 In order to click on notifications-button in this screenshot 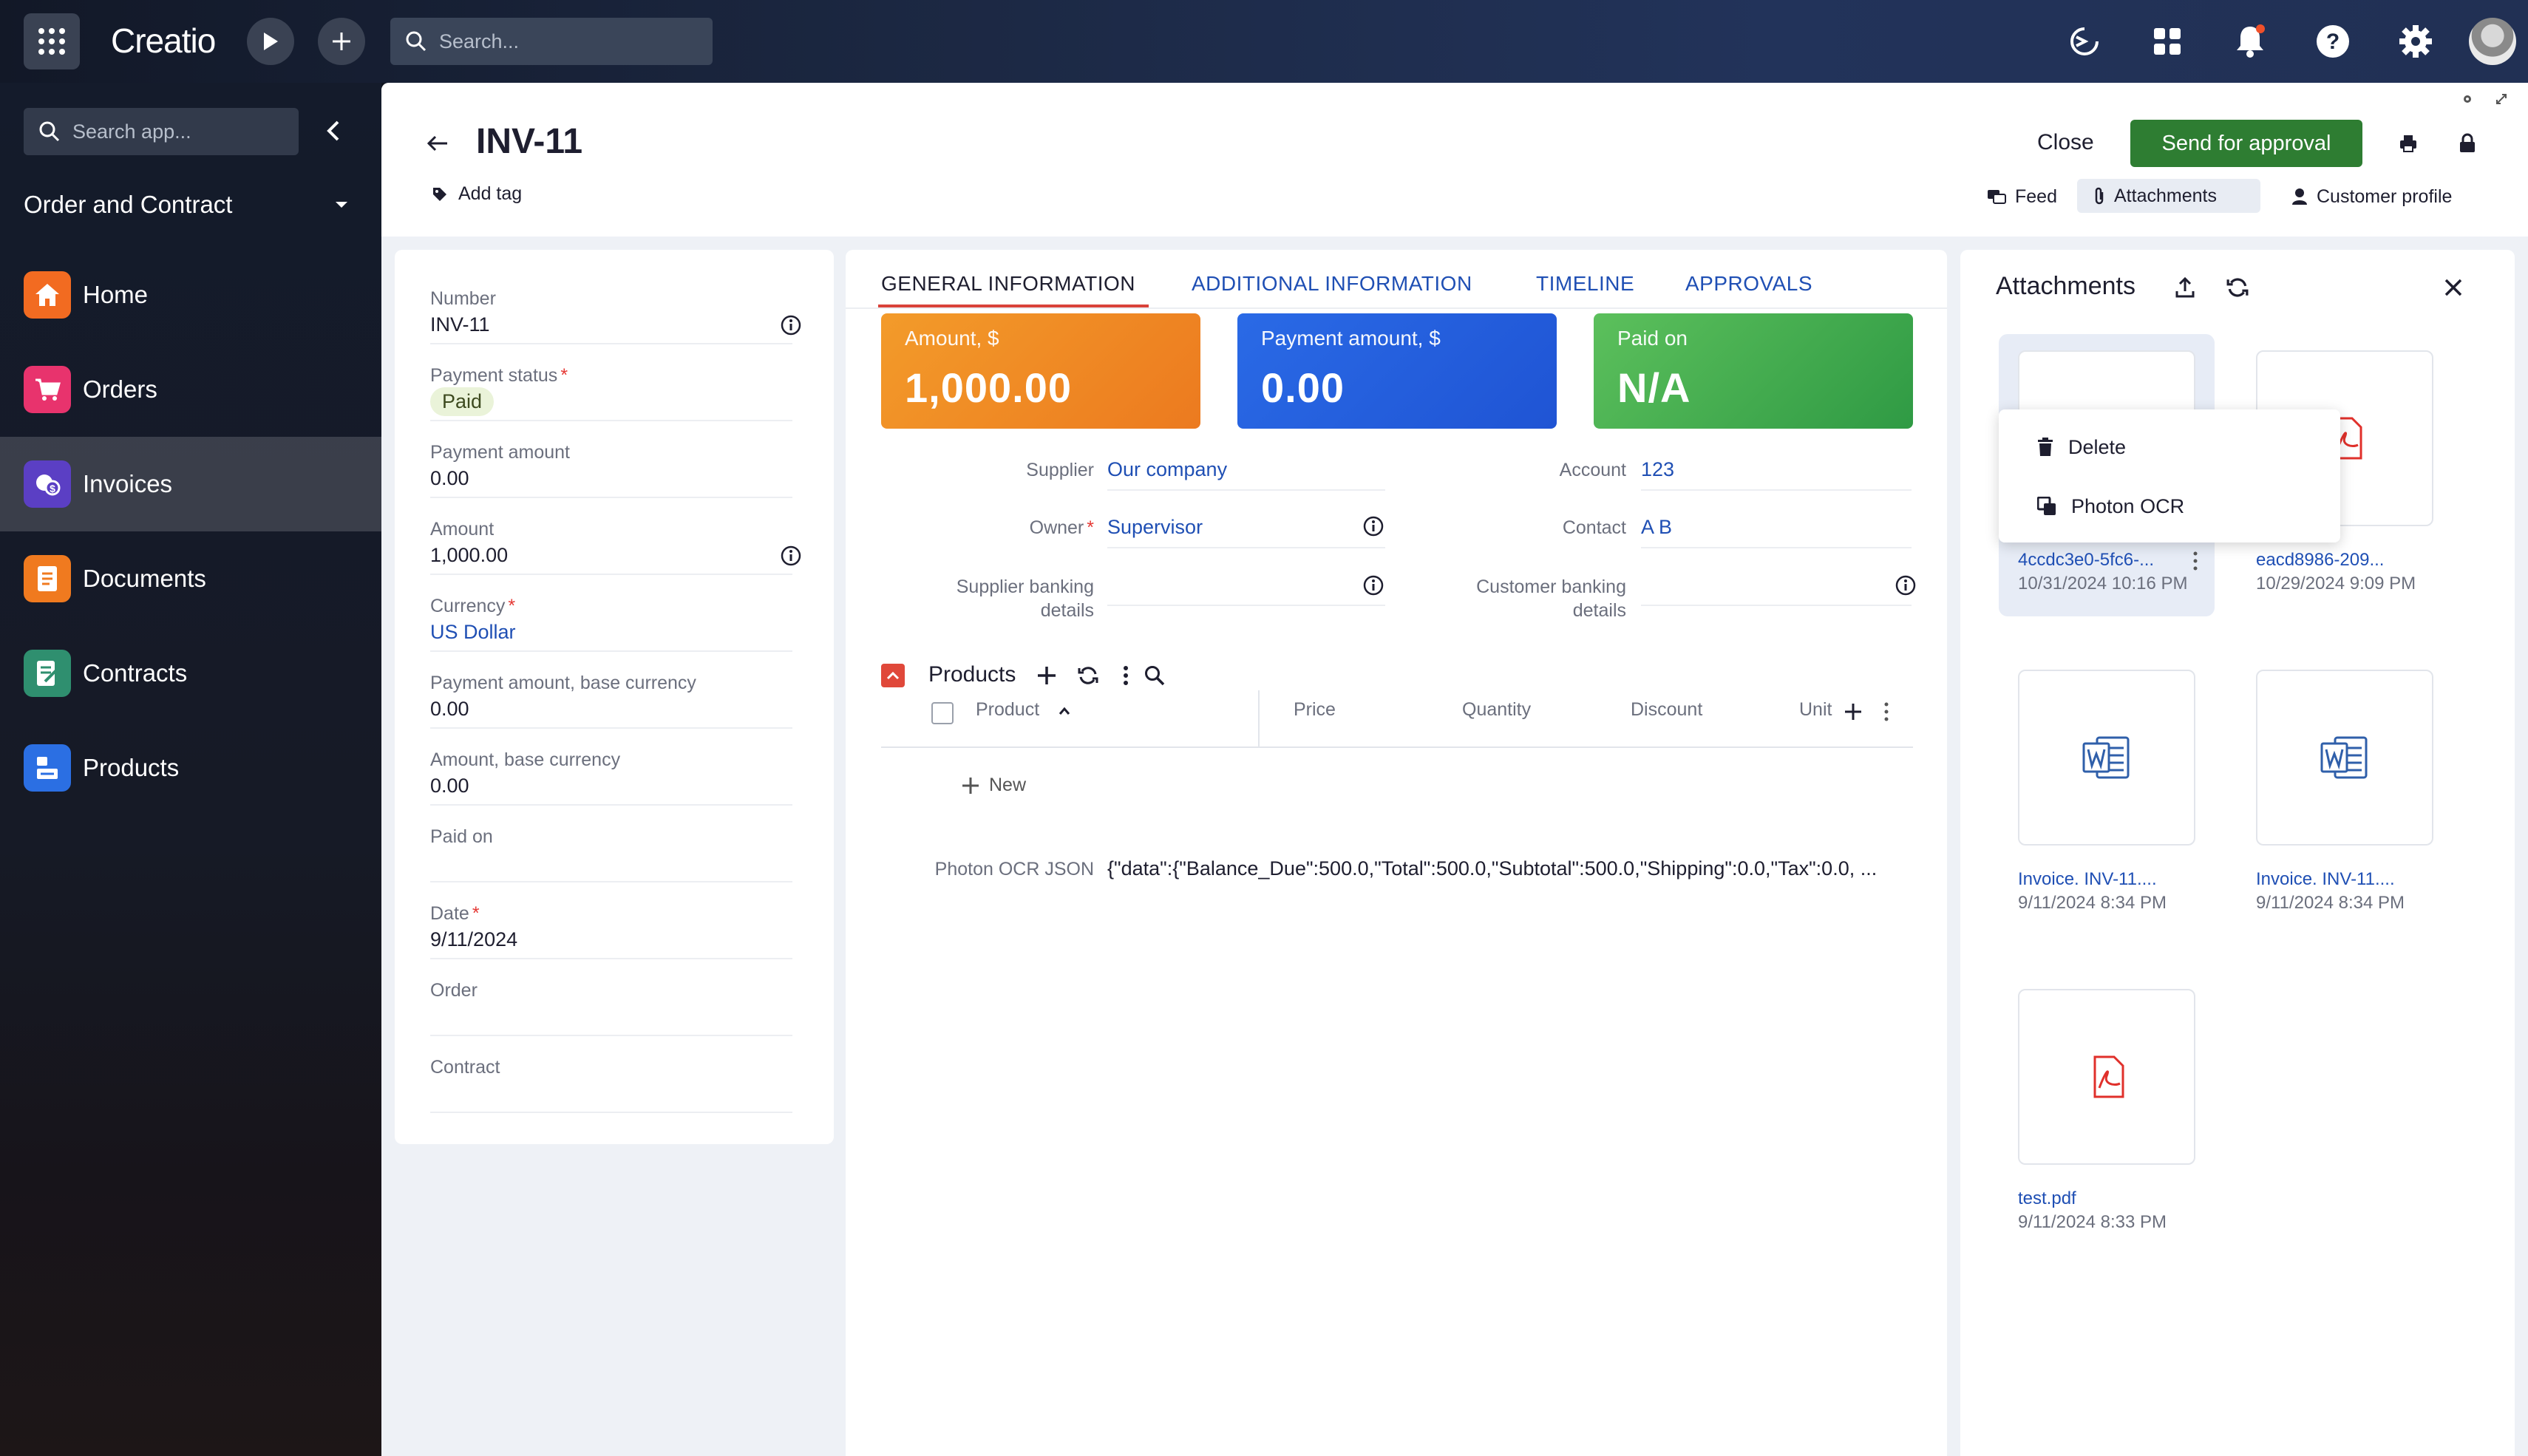, I will do `click(2250, 41)`.